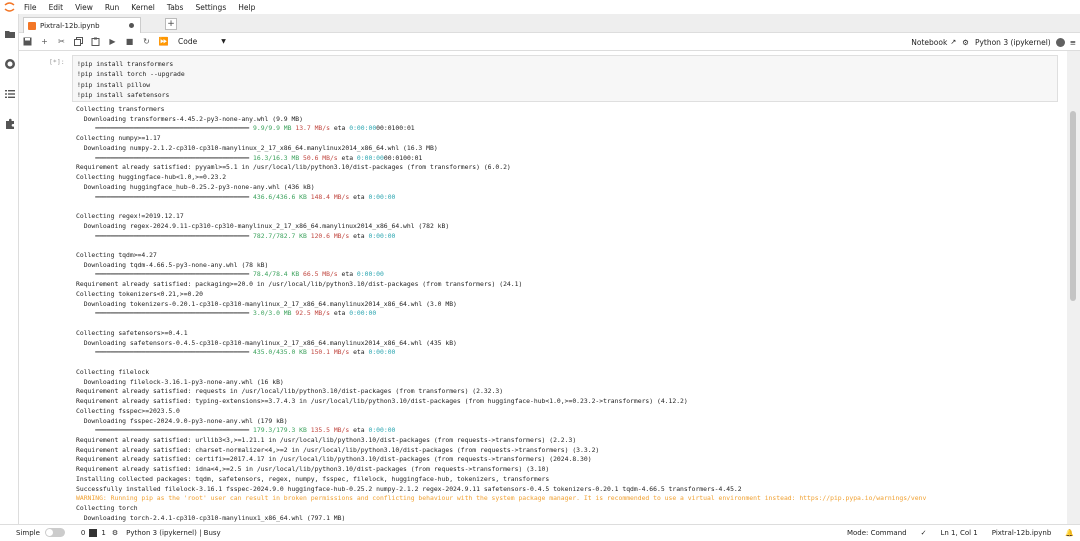  Describe the element at coordinates (103, 533) in the screenshot. I see `kernel-count: 1` at that location.